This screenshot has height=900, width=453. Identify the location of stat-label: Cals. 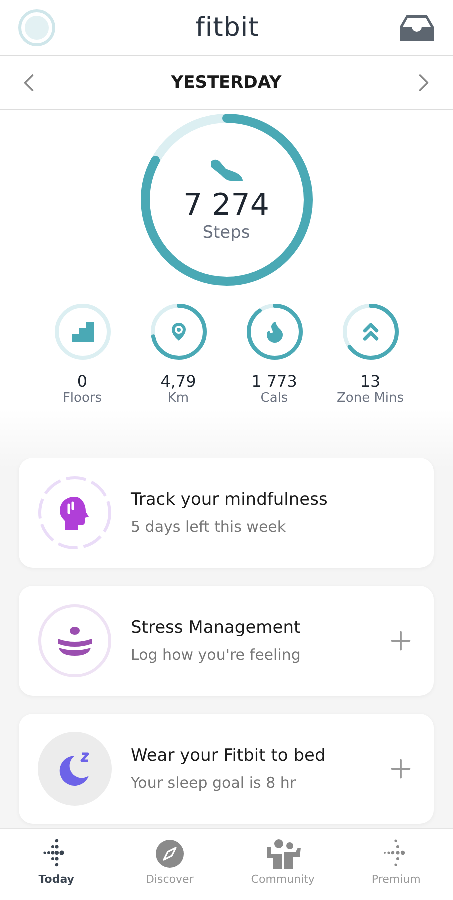
(274, 398).